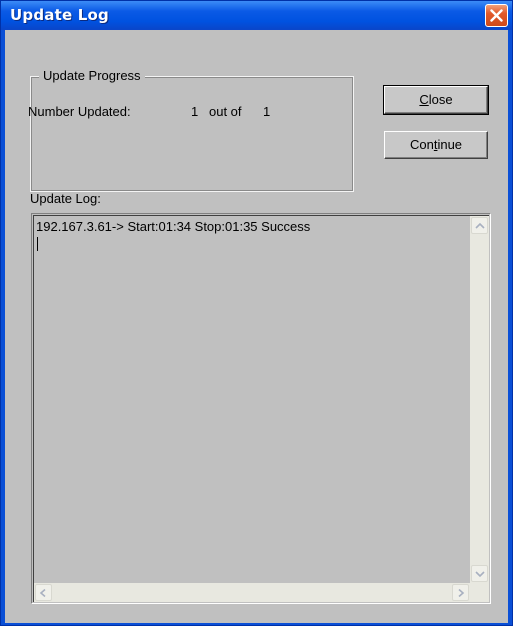 Image resolution: width=513 pixels, height=626 pixels. What do you see at coordinates (267, 111) in the screenshot?
I see `number-total-value: 1` at bounding box center [267, 111].